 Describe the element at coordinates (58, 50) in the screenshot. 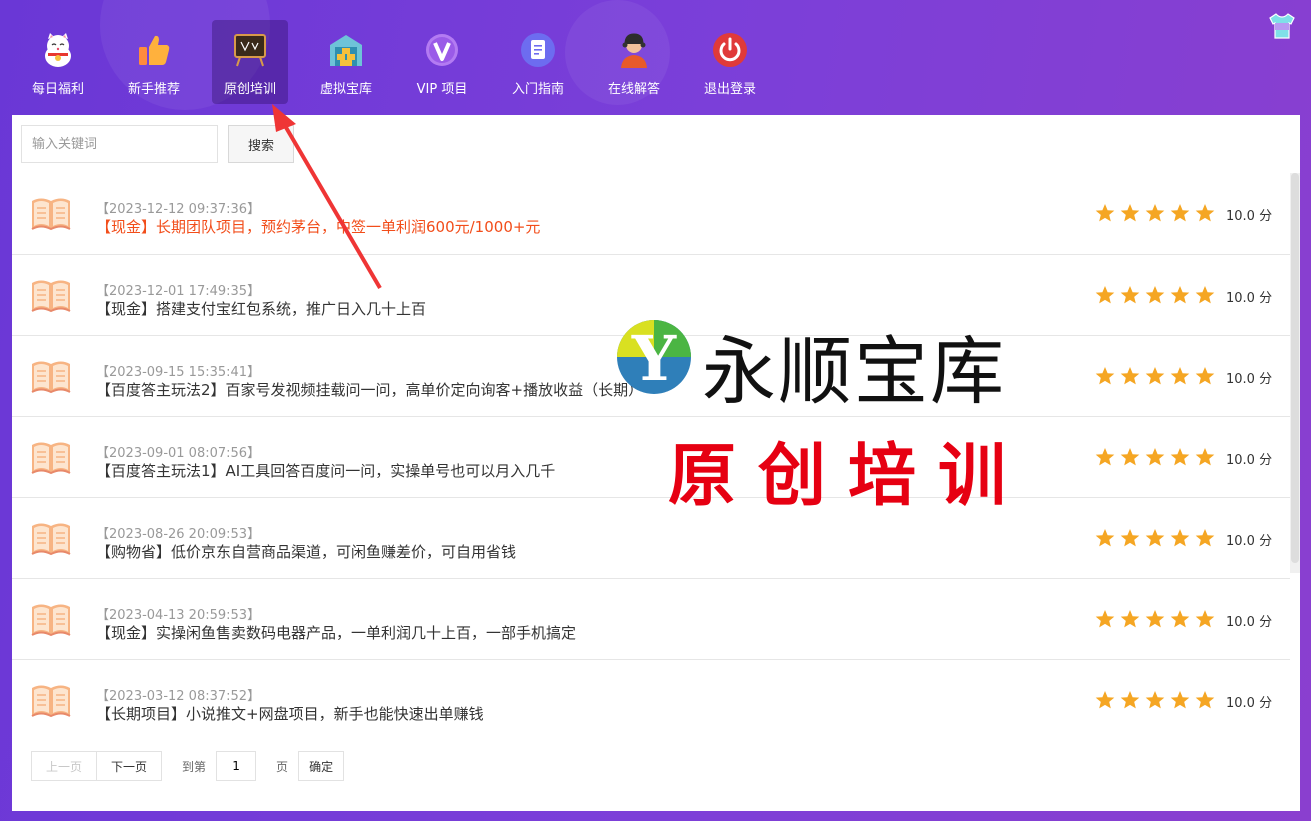

I see `lucky-cat-icon` at that location.